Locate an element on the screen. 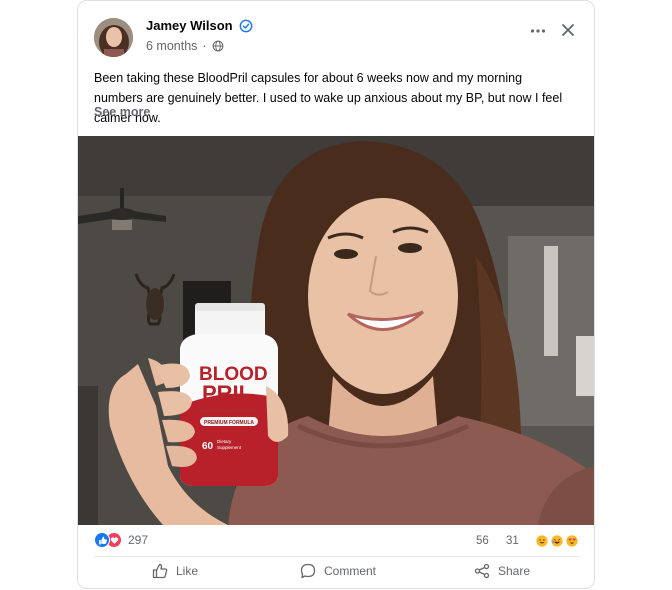  close-button is located at coordinates (568, 30).